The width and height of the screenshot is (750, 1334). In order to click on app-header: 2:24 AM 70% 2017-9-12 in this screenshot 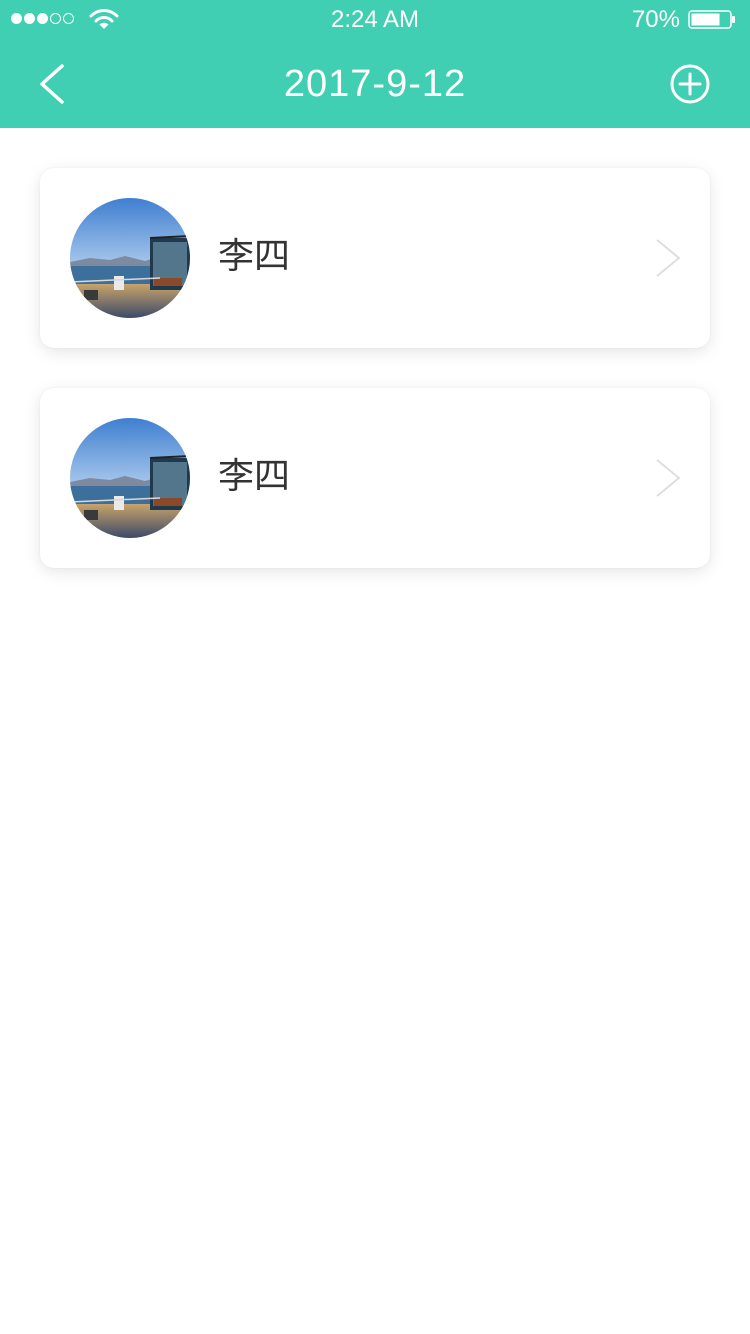, I will do `click(375, 64)`.